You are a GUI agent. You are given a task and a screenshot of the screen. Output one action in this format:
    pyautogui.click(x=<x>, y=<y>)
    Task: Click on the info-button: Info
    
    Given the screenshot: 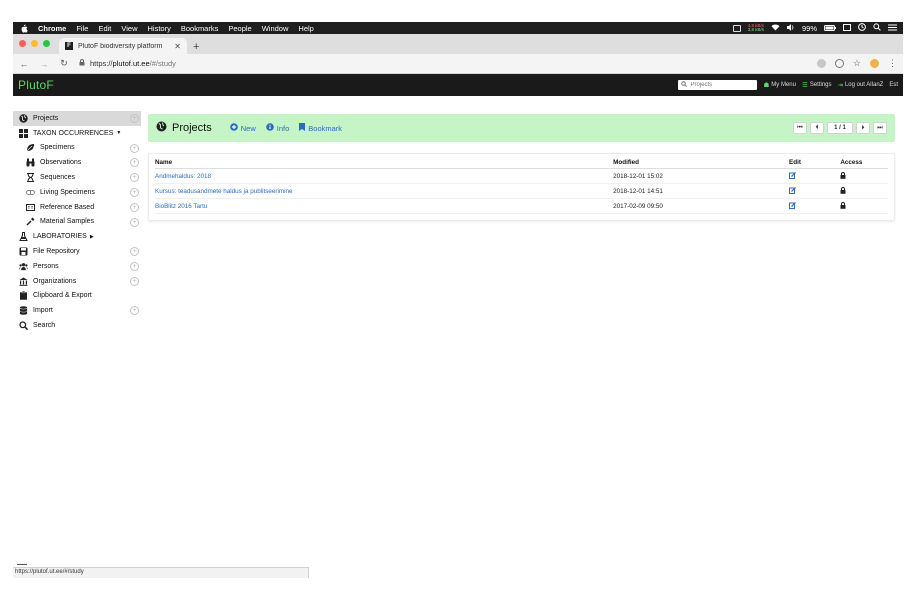 What is the action you would take?
    pyautogui.click(x=277, y=128)
    